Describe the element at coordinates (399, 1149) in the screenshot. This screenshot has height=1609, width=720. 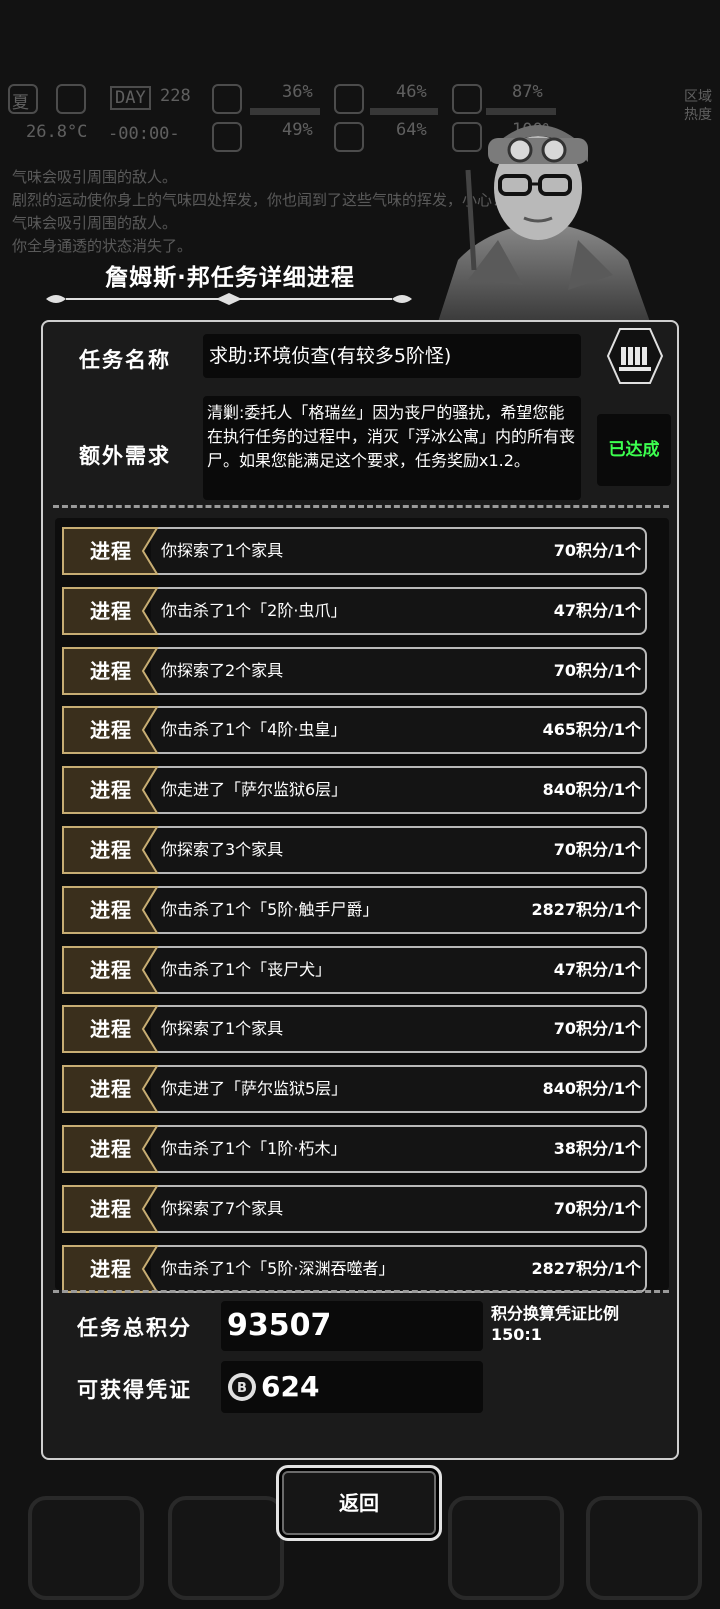
I see `progress-body: 你击杀了1个「1阶·朽木」 38积分/1个` at that location.